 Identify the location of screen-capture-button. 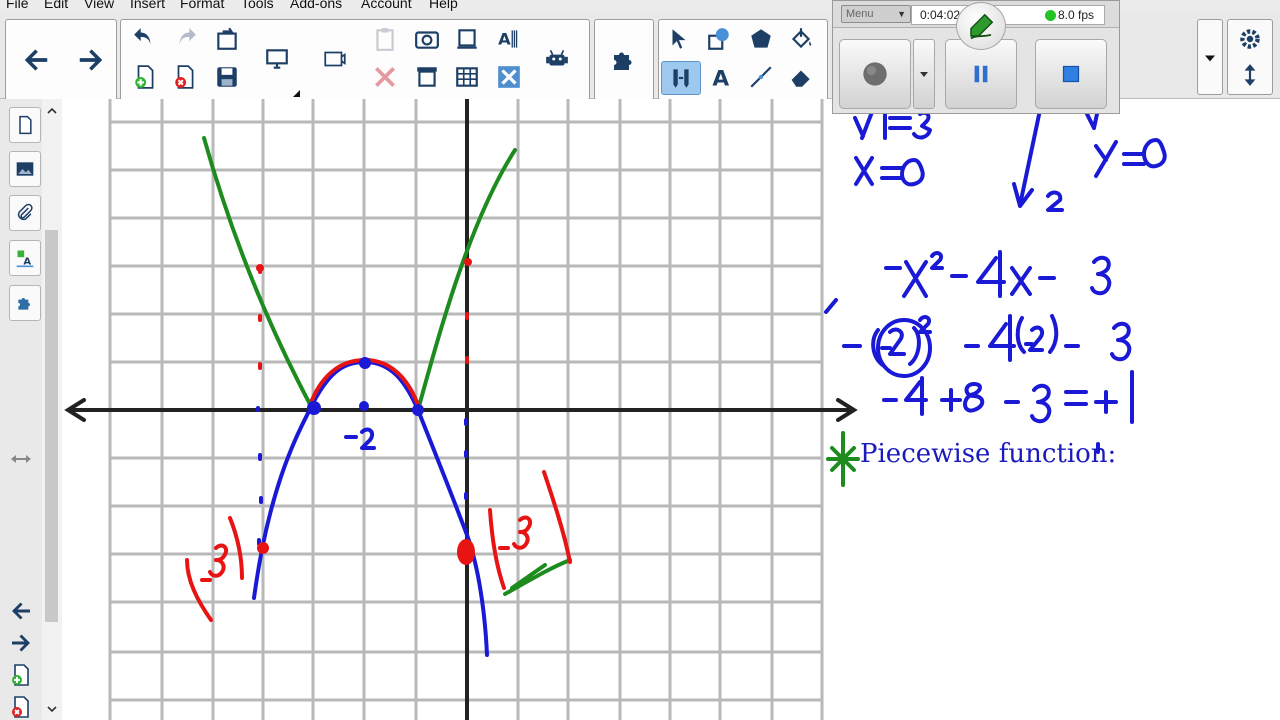
(277, 59).